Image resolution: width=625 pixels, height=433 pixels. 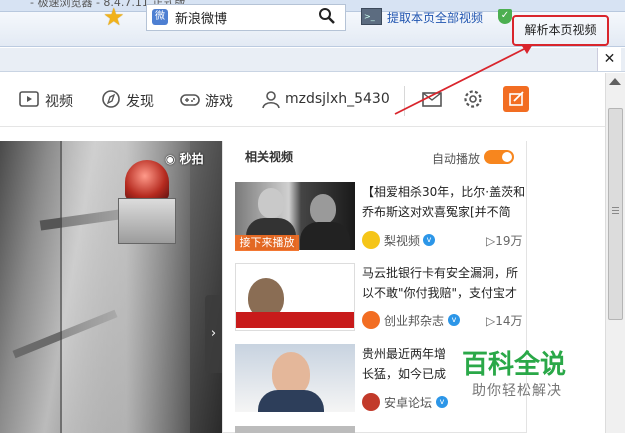 I want to click on autoplay-toggle-knob, so click(x=507, y=157).